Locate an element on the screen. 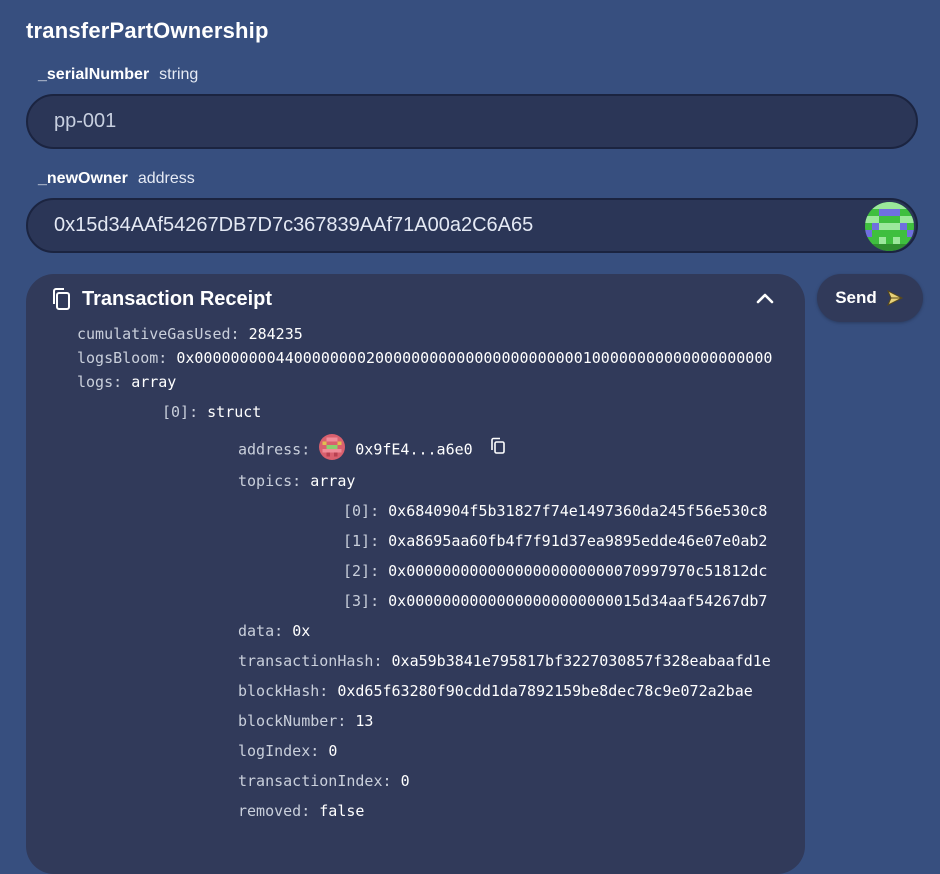  param-name: _serialNumber is located at coordinates (94, 74).